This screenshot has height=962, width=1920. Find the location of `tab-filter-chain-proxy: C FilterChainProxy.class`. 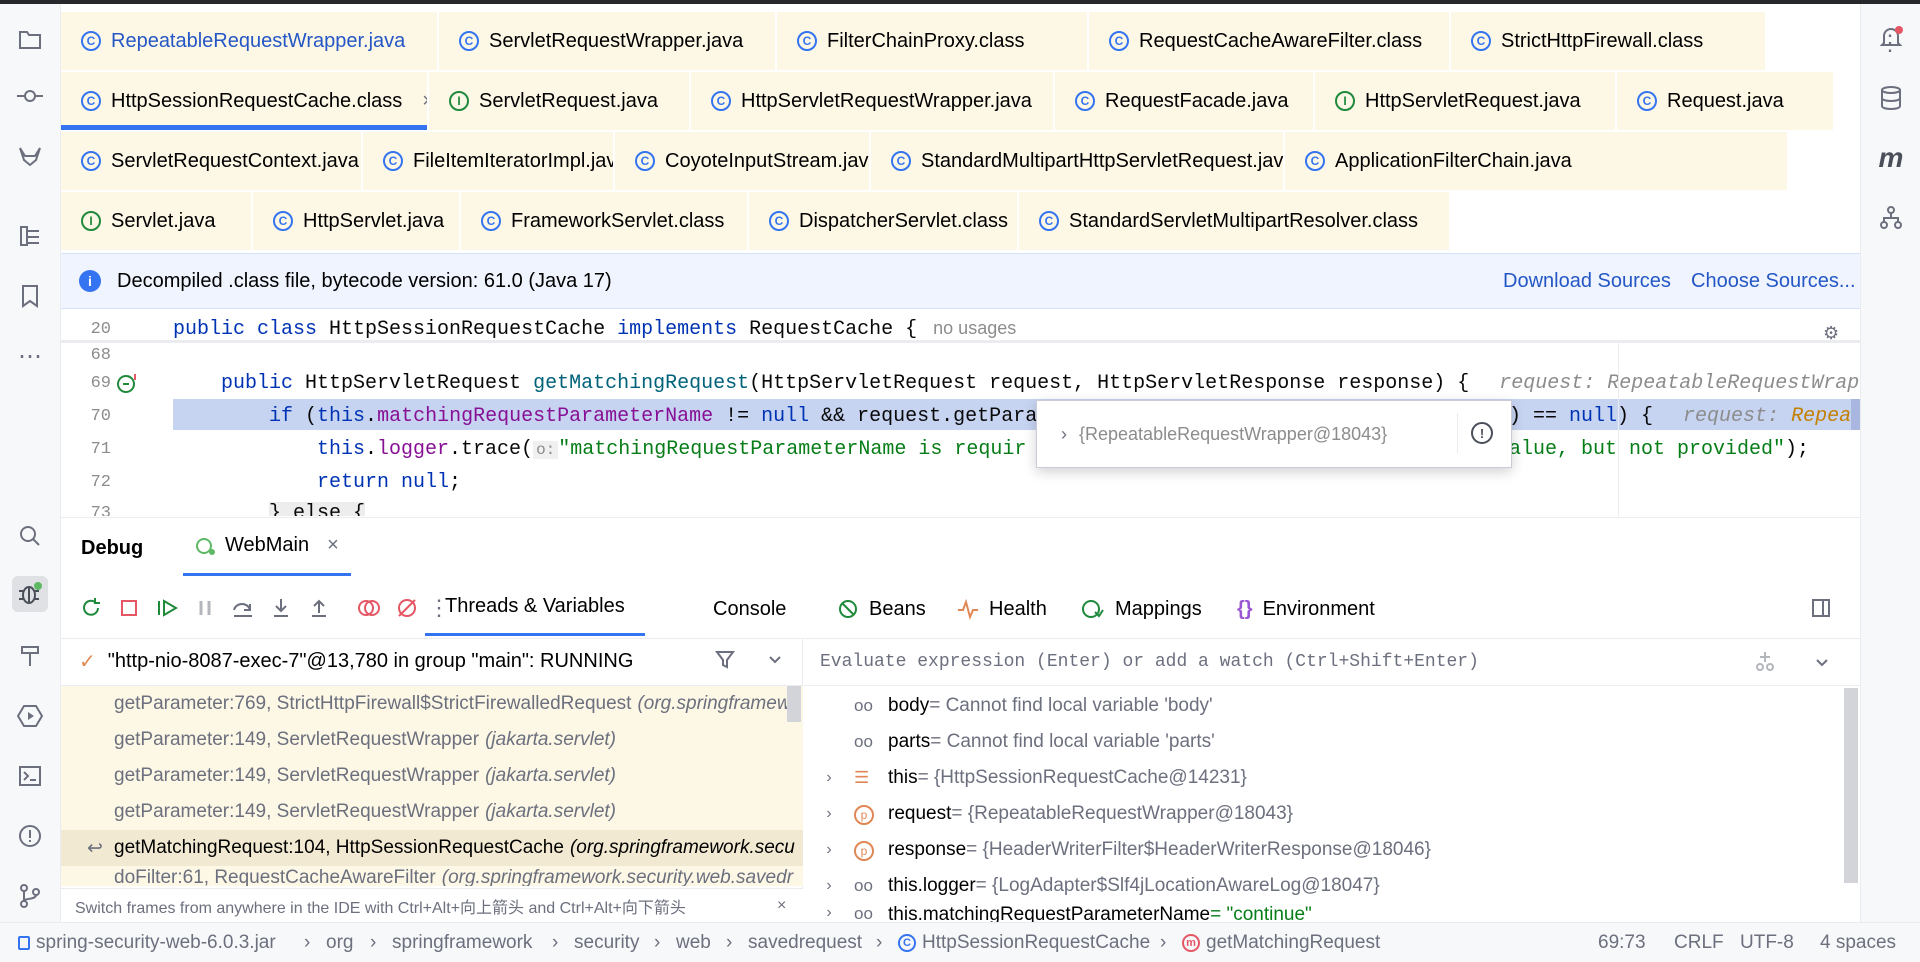

tab-filter-chain-proxy: C FilterChainProxy.class is located at coordinates (932, 41).